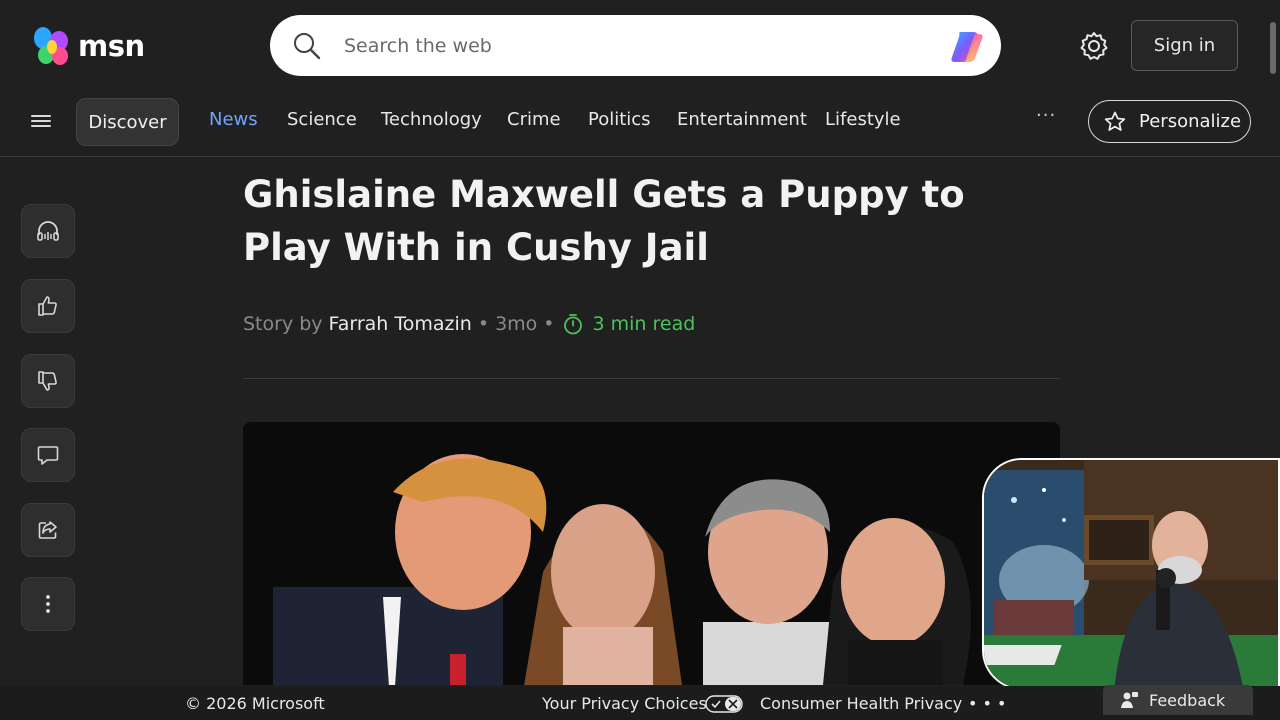  I want to click on more-vertical-icon, so click(48, 604).